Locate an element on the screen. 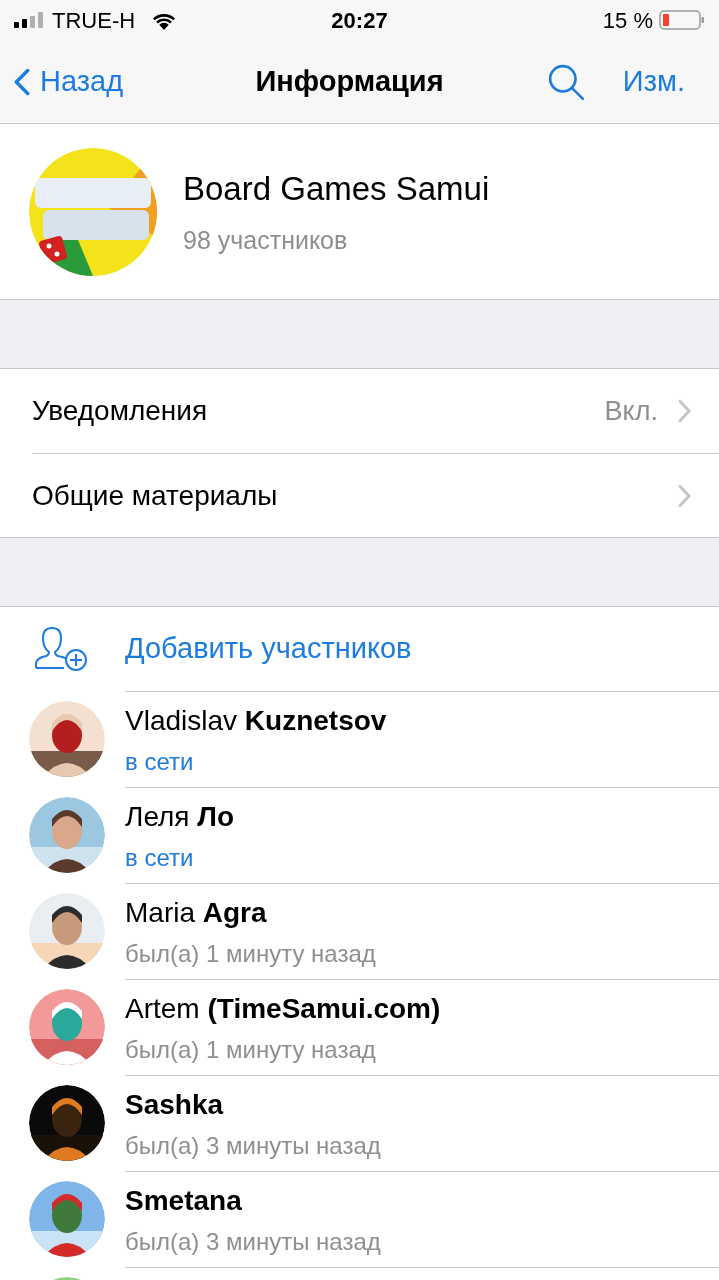 This screenshot has height=1280, width=719. add-user-icon is located at coordinates (62, 649).